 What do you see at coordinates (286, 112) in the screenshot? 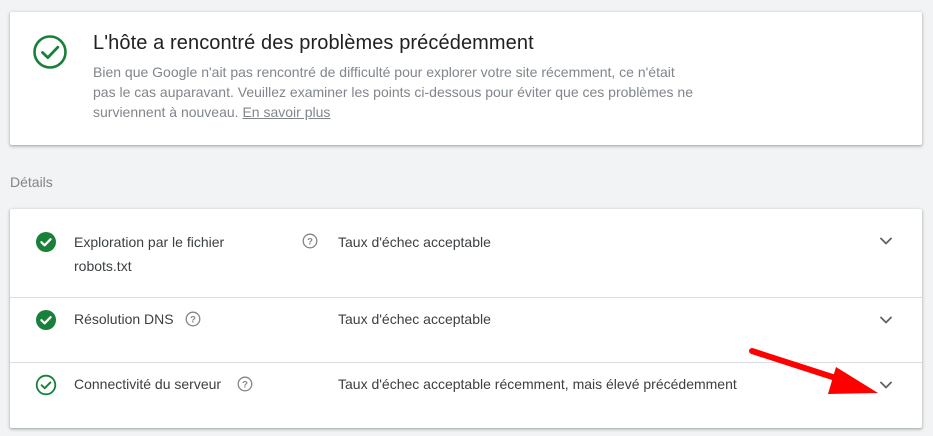
I see `learn-more-link: En savoir plus` at bounding box center [286, 112].